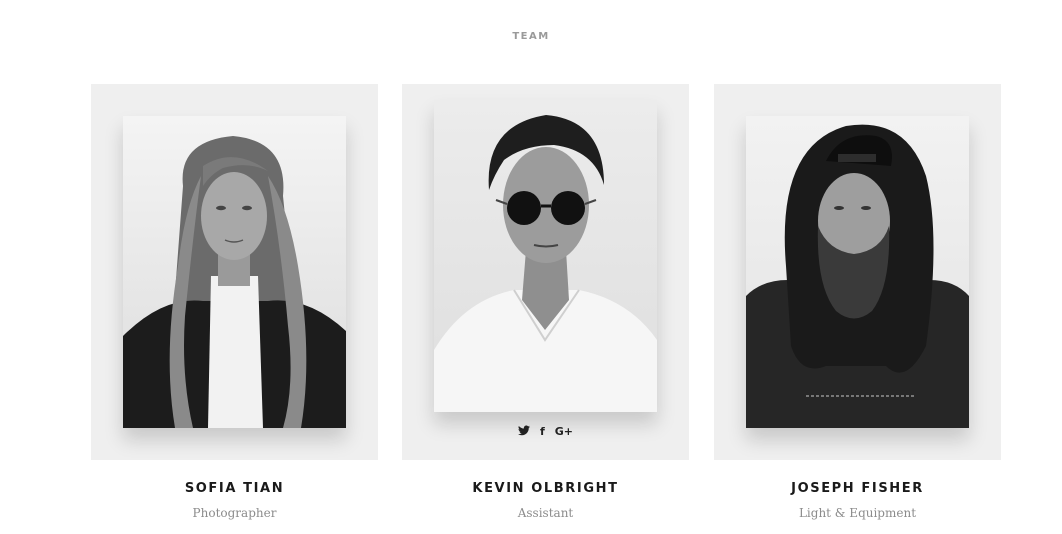  I want to click on google-plus-icon: G+, so click(564, 431).